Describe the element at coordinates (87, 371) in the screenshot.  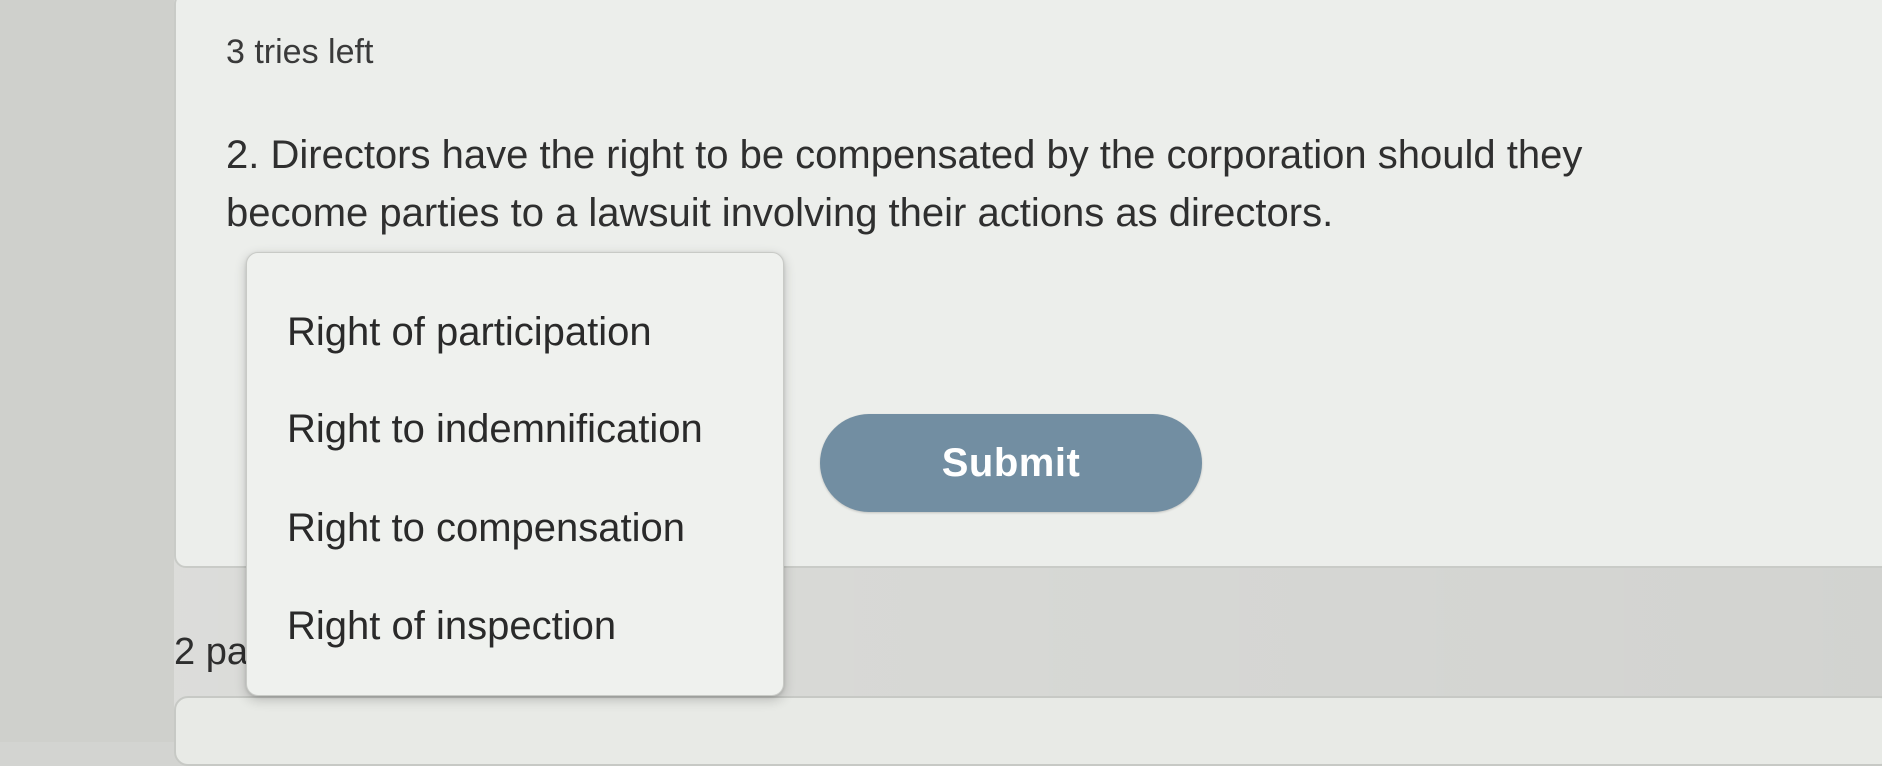
I see `left-margin` at that location.